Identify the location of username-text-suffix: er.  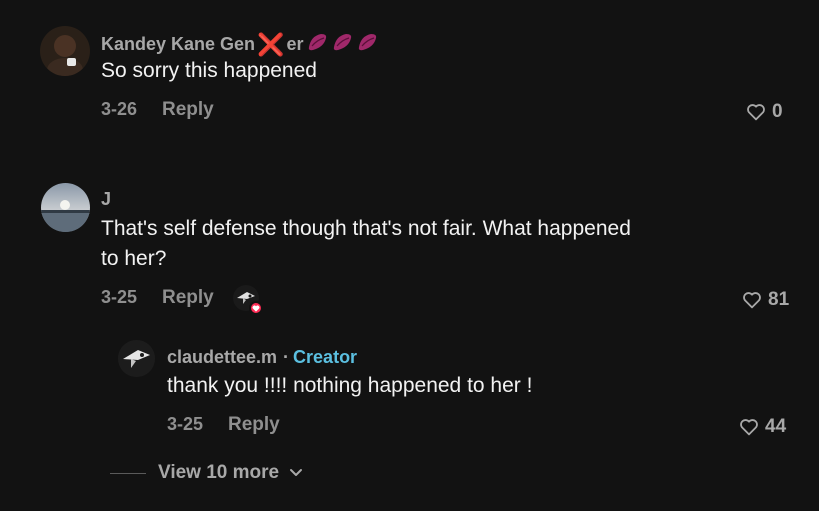
(295, 44).